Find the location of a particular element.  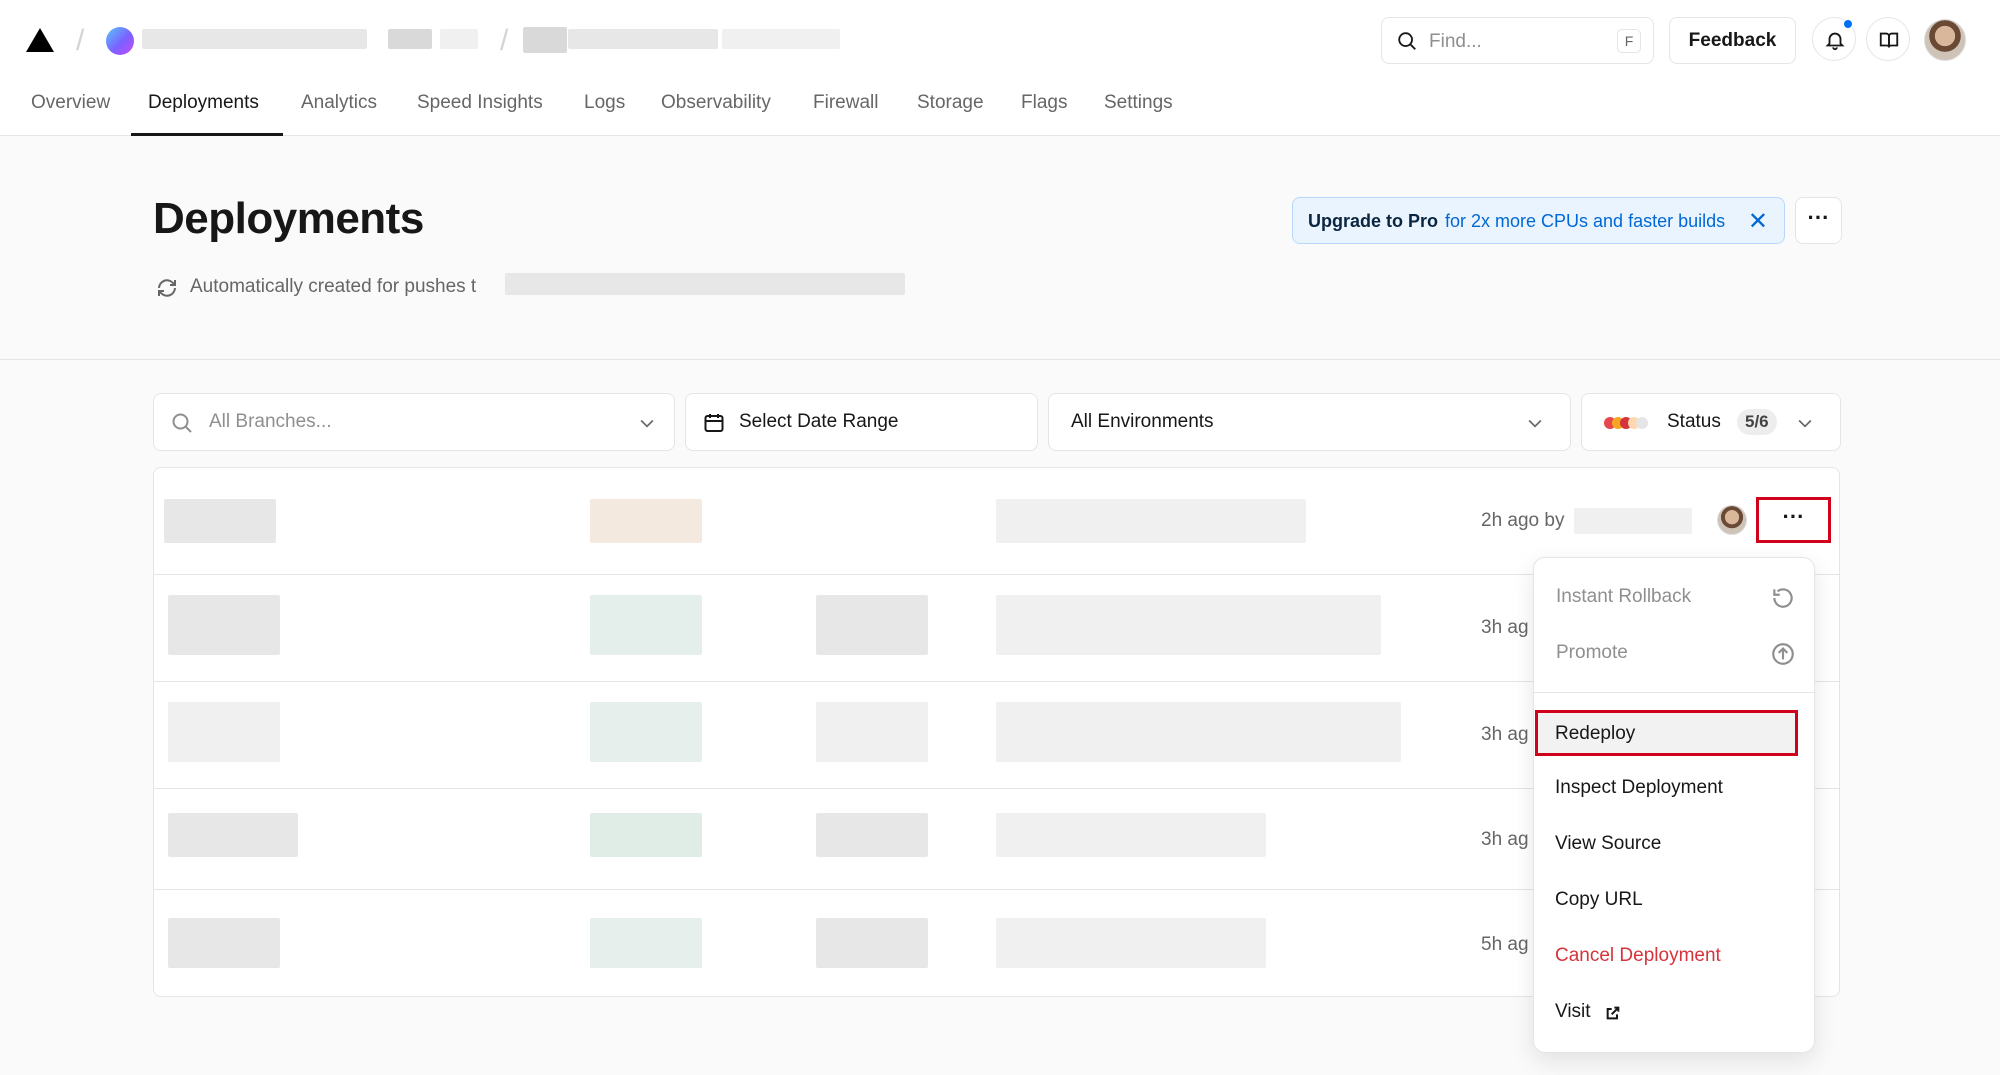

team-plan-badge-redacted is located at coordinates (410, 39).